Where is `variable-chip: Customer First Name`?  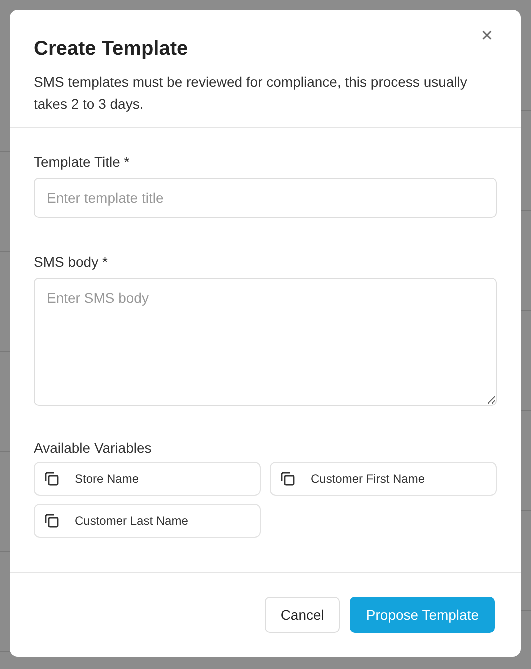
variable-chip: Customer First Name is located at coordinates (383, 479).